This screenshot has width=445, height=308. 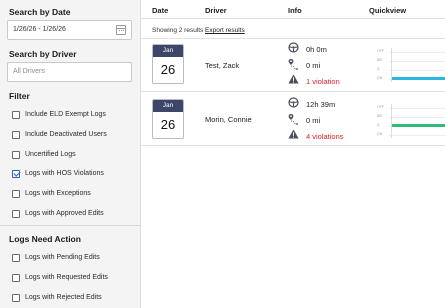 I want to click on filter-label: Logs with Pending Edits, so click(x=62, y=257).